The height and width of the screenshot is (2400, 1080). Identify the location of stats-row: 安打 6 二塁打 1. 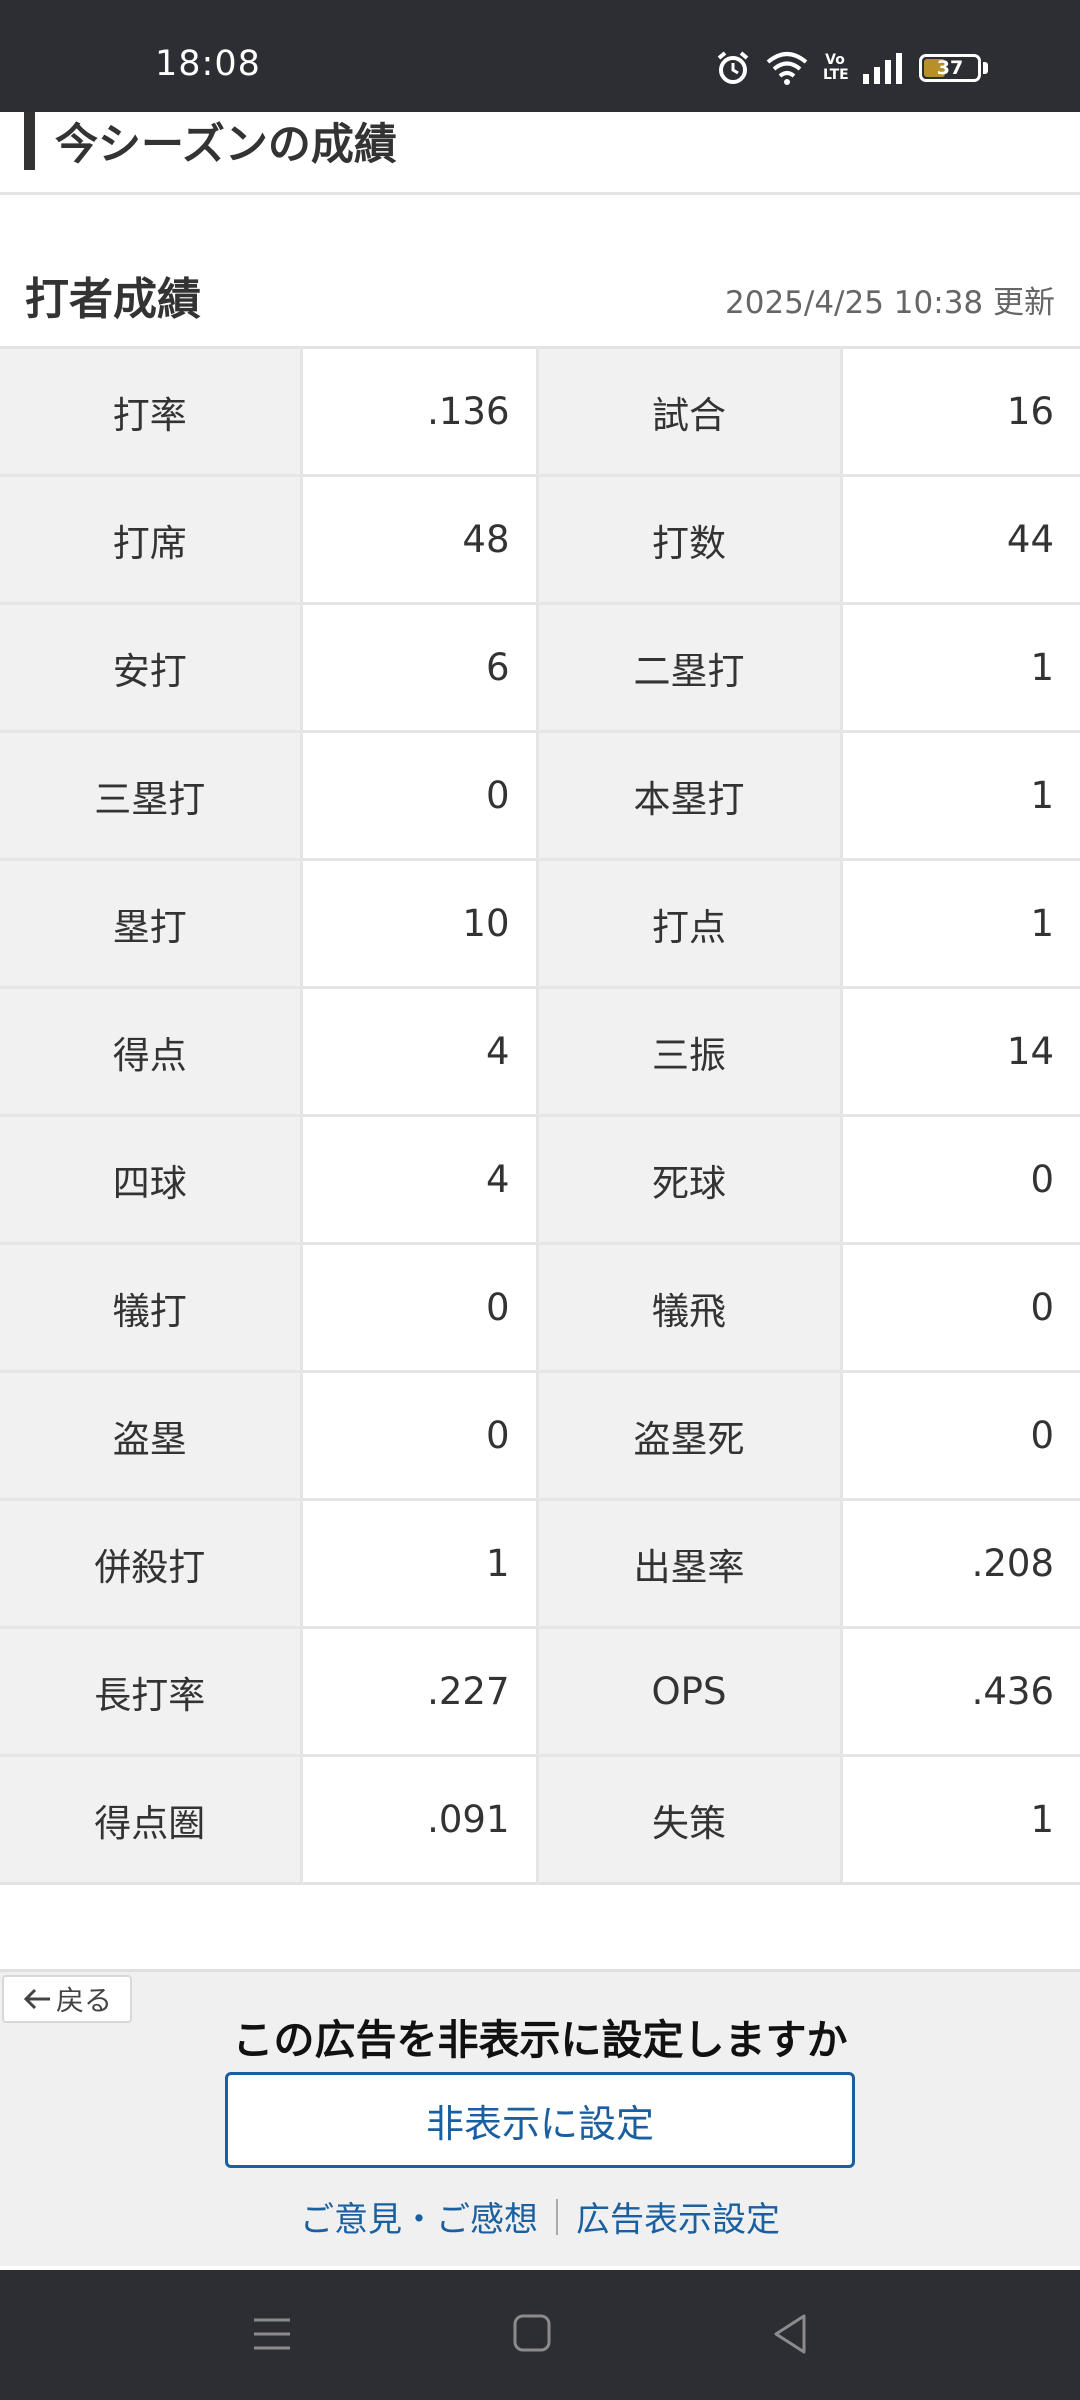
(540, 668).